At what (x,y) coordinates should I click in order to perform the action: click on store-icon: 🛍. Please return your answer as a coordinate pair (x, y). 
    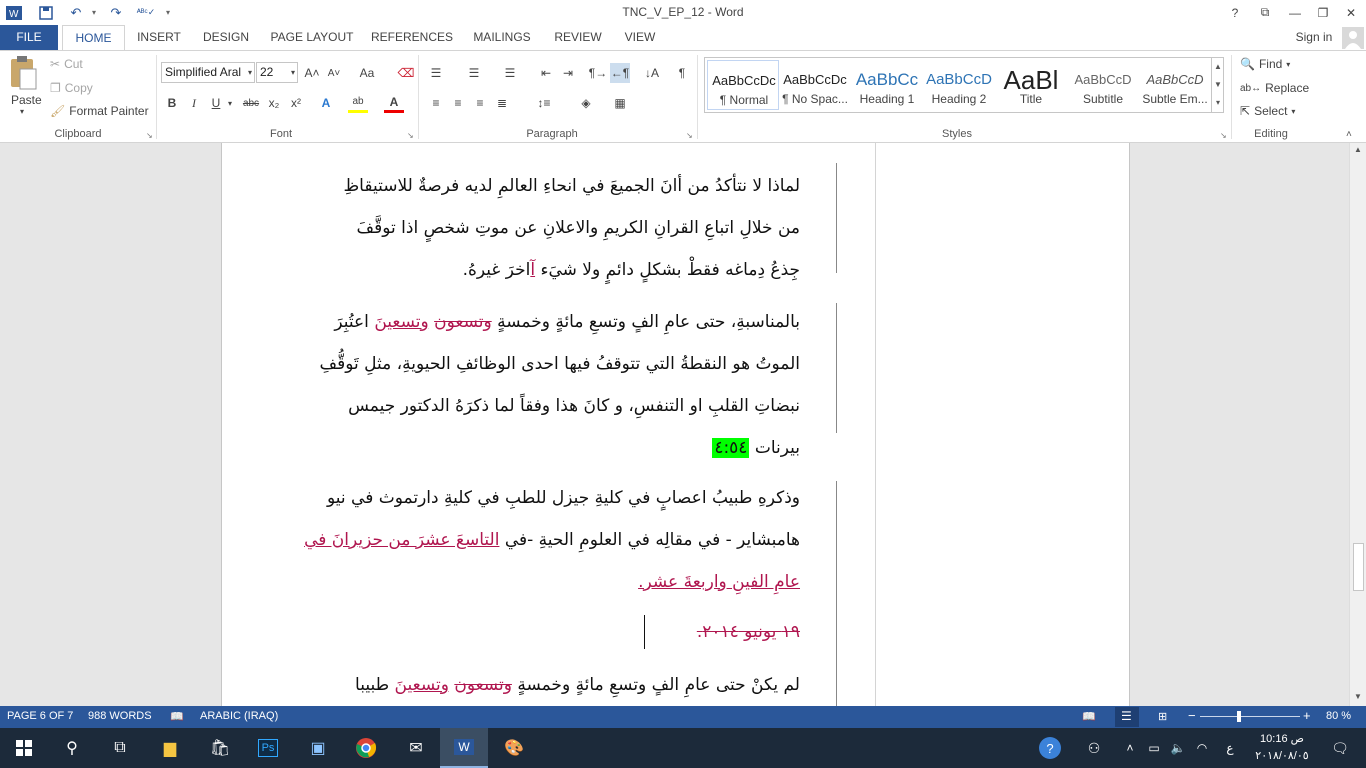
    Looking at the image, I should click on (220, 748).